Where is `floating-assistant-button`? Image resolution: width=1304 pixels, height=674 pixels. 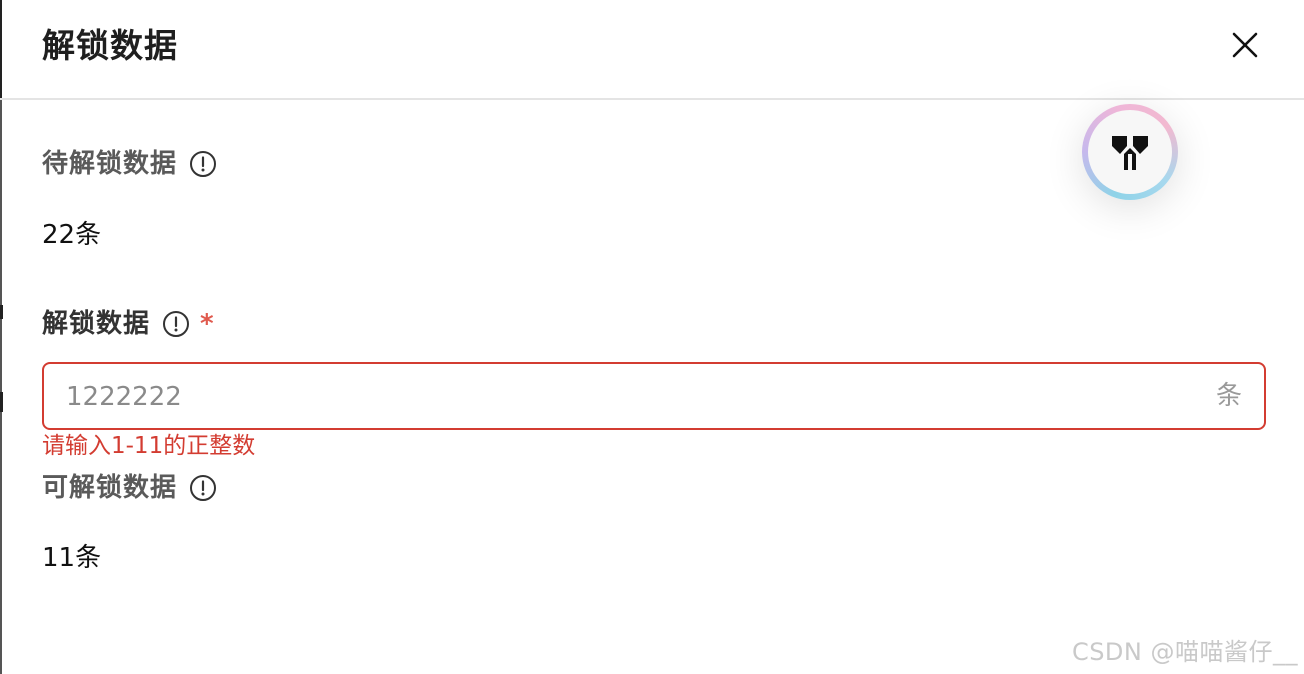
floating-assistant-button is located at coordinates (1130, 152).